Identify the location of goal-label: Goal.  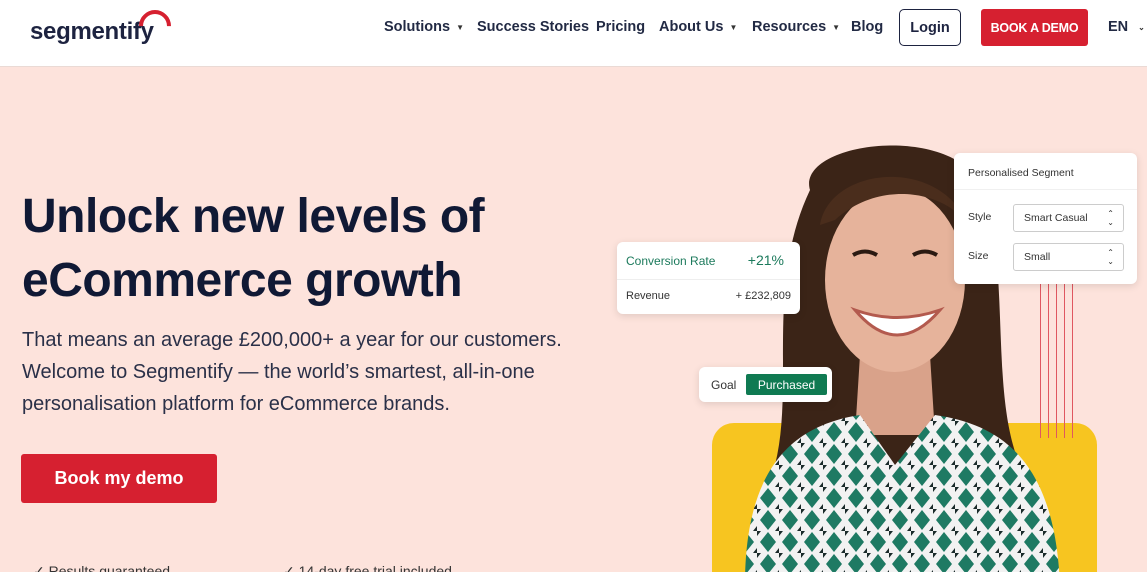
(724, 385).